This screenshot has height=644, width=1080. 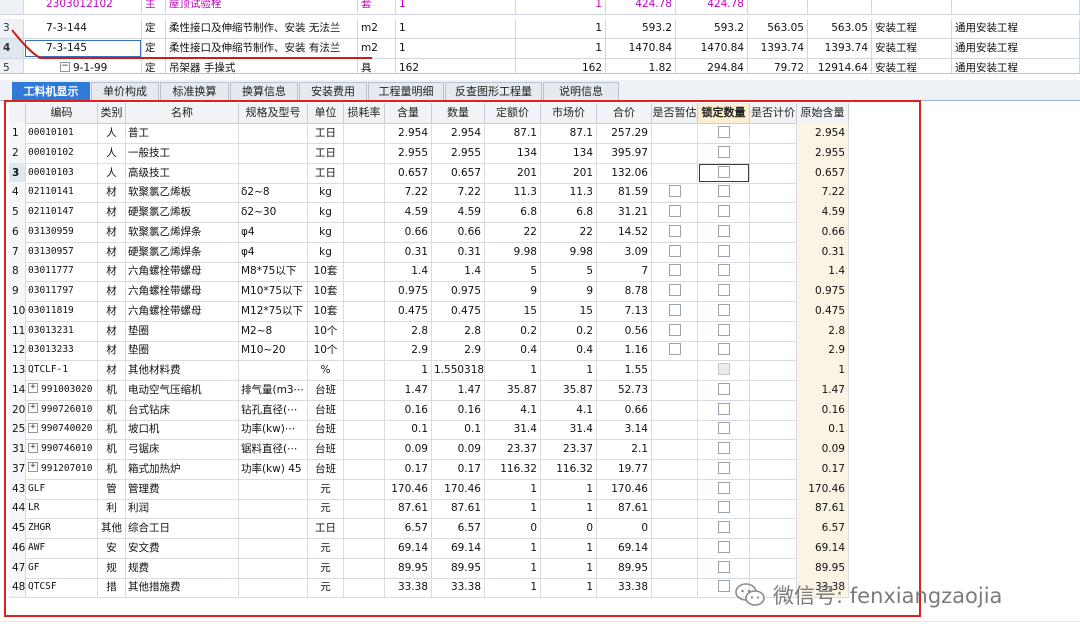 What do you see at coordinates (62, 370) in the screenshot?
I see `cell-code: QTCLF-1` at bounding box center [62, 370].